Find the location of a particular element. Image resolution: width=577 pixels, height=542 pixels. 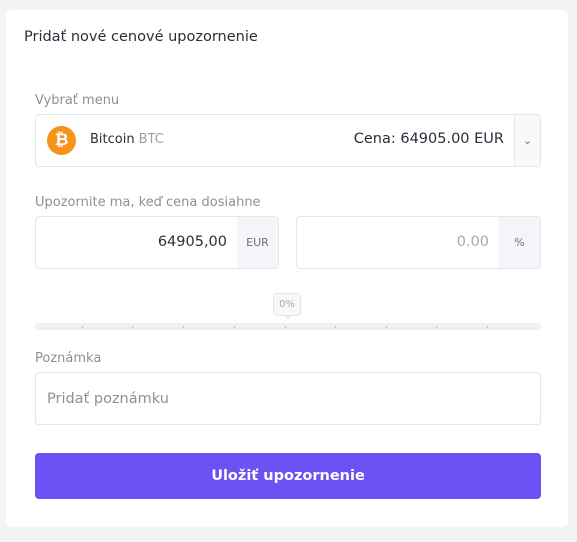

currency-suffix: EUR is located at coordinates (257, 242).